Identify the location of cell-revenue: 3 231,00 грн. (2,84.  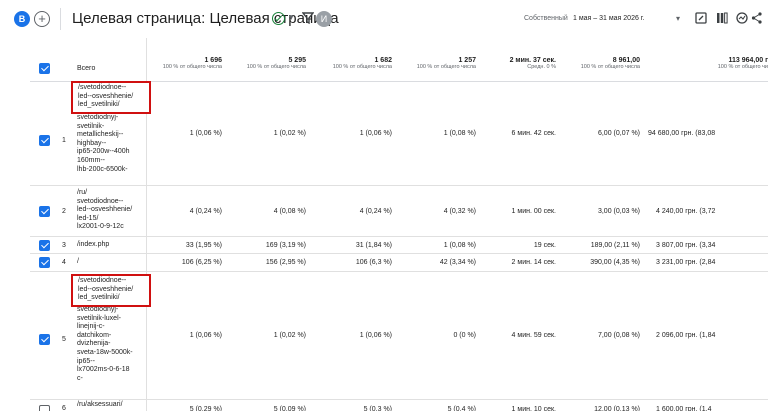
(686, 262).